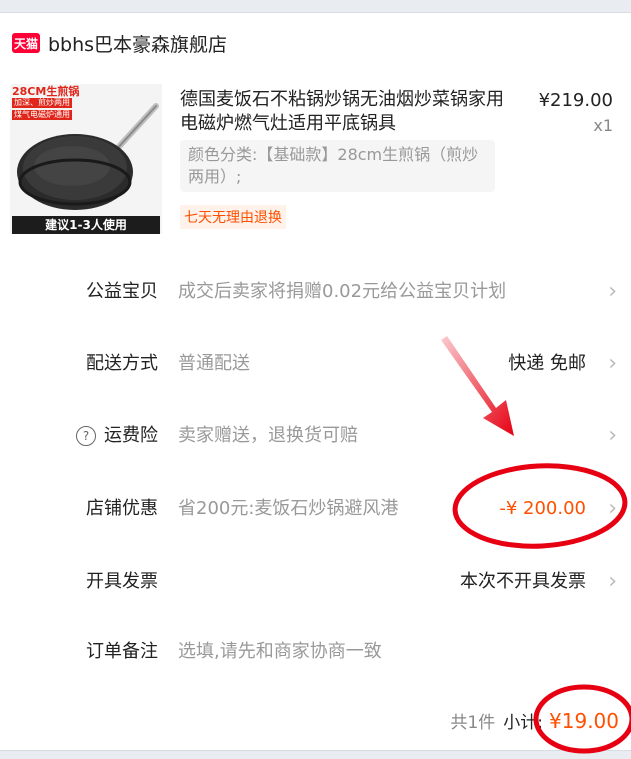  What do you see at coordinates (345, 112) in the screenshot?
I see `product-title: 德国麦饭石不粘锅炒锅无油烟炒菜锅家用电磁炉燃气灶适用平底锅具` at bounding box center [345, 112].